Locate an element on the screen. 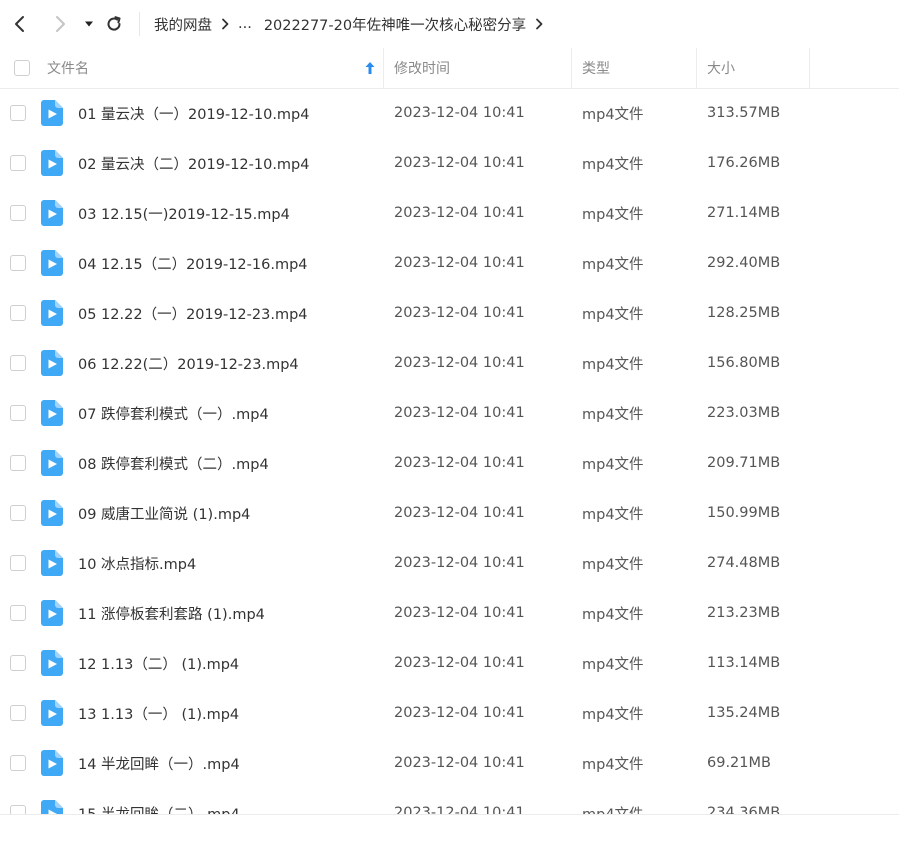 The height and width of the screenshot is (845, 899). file-name: 10 冰点指标.mp4 is located at coordinates (137, 563).